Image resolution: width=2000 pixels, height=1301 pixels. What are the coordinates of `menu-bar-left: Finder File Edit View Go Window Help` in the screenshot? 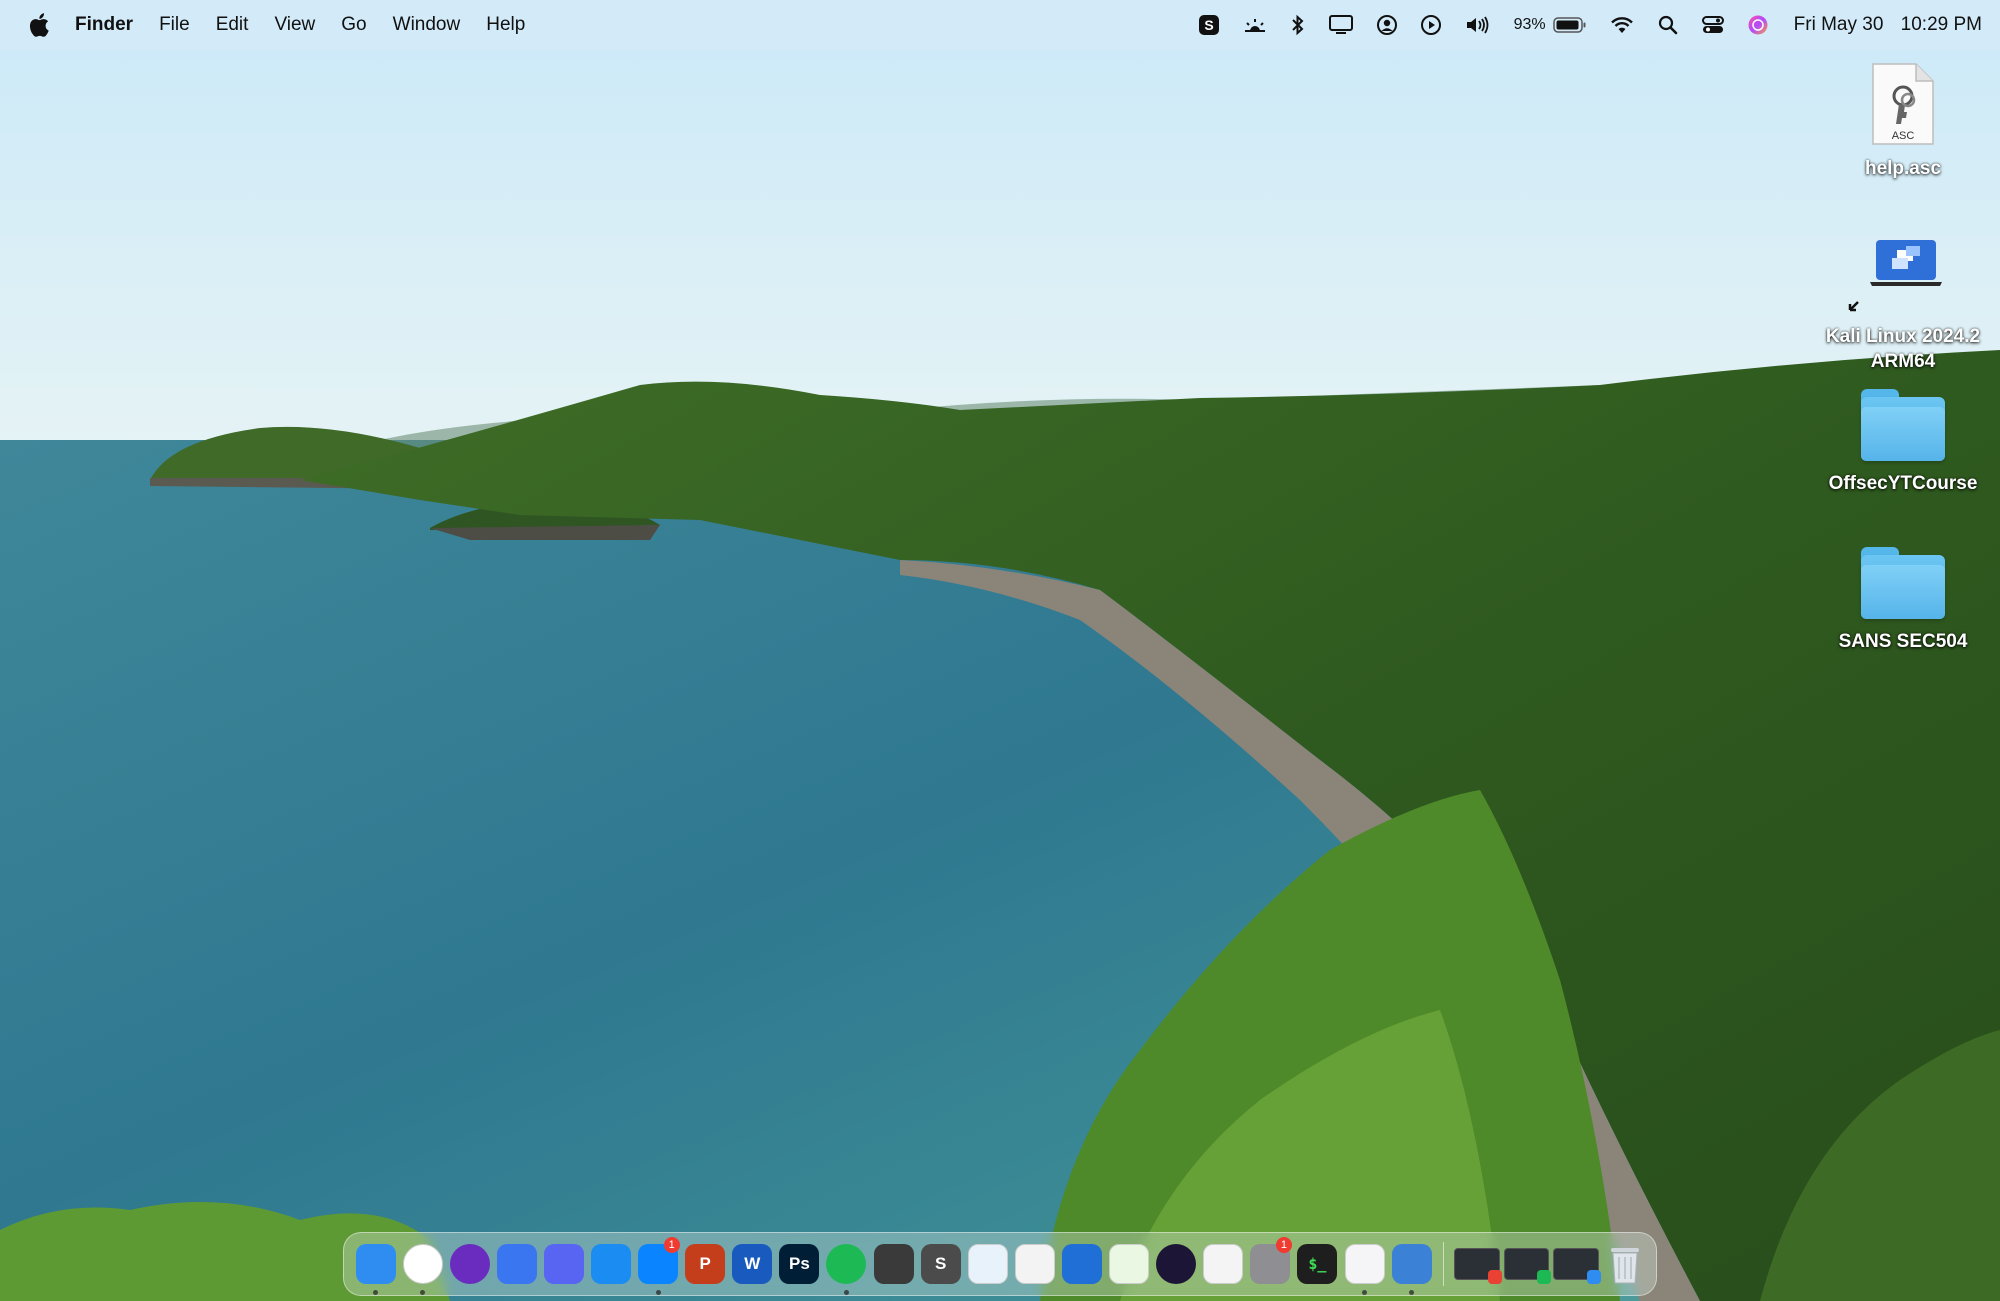 It's located at (282, 25).